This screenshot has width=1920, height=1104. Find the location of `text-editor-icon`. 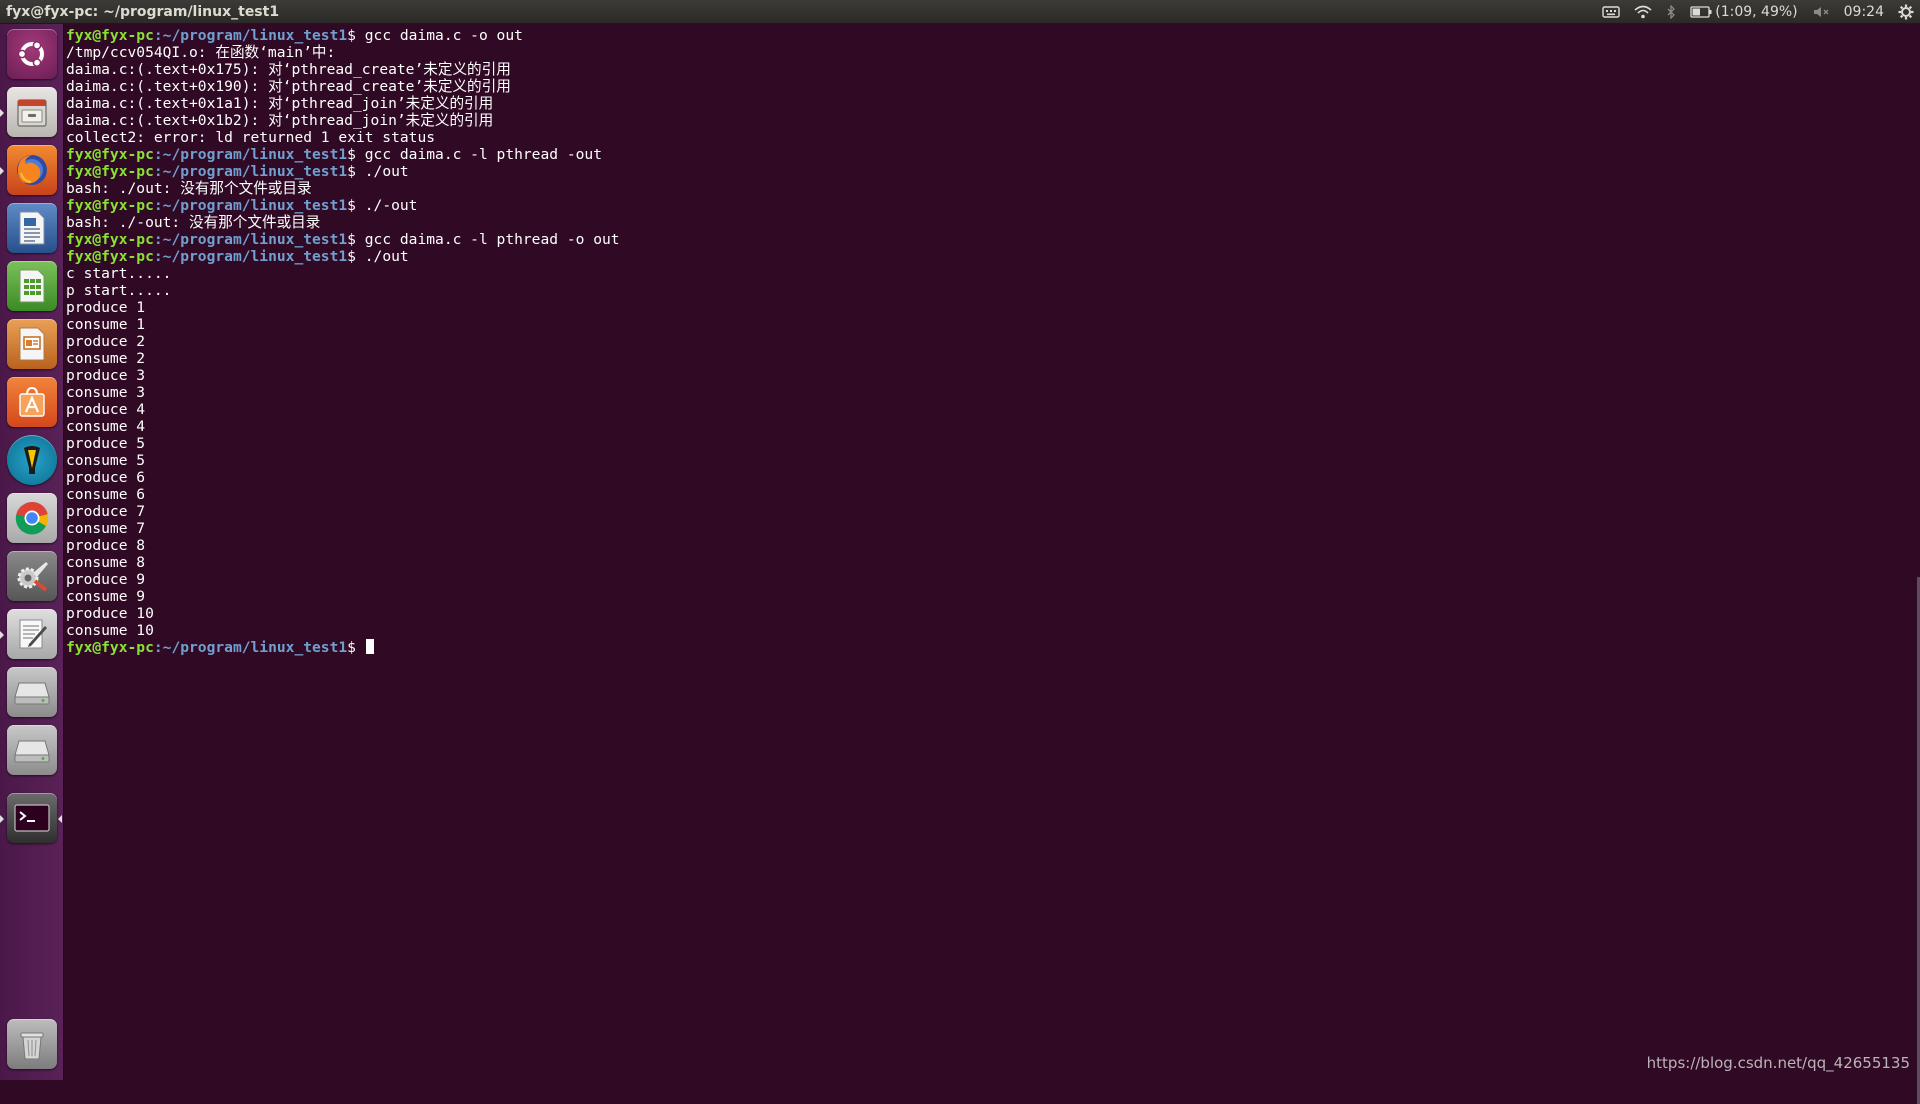

text-editor-icon is located at coordinates (33, 634).